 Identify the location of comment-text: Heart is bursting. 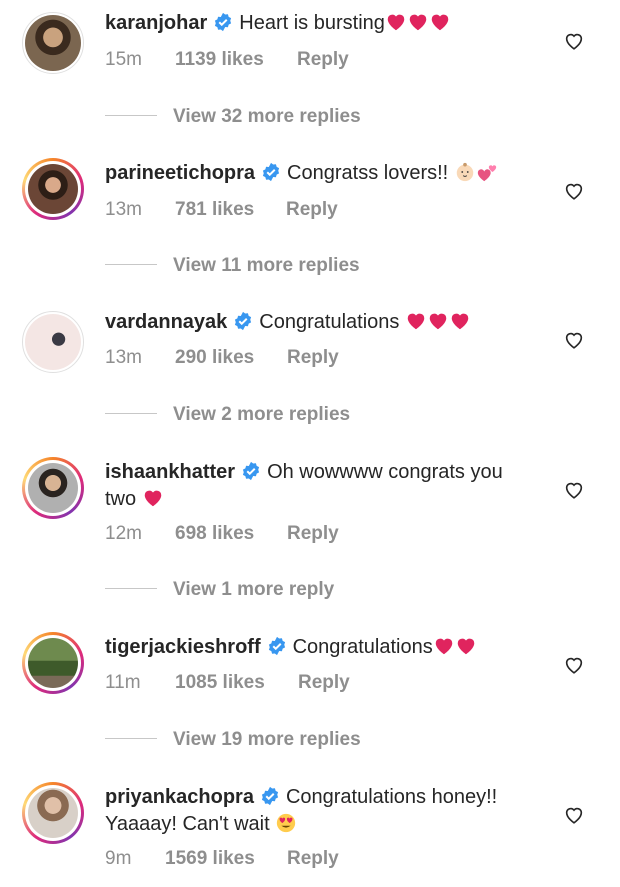
(312, 23).